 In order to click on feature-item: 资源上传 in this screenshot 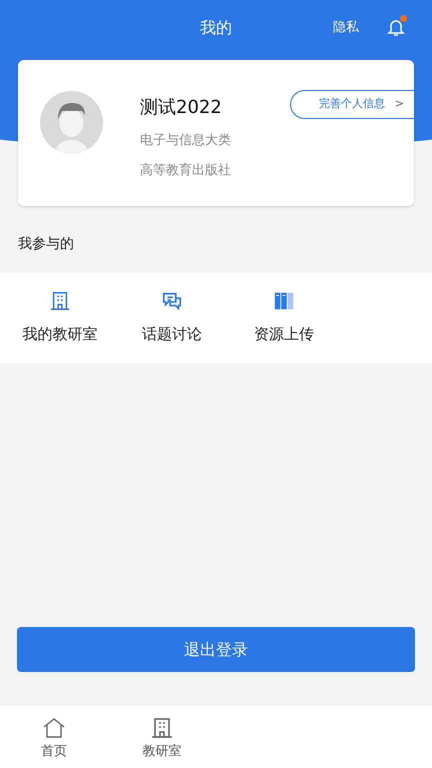, I will do `click(284, 318)`.